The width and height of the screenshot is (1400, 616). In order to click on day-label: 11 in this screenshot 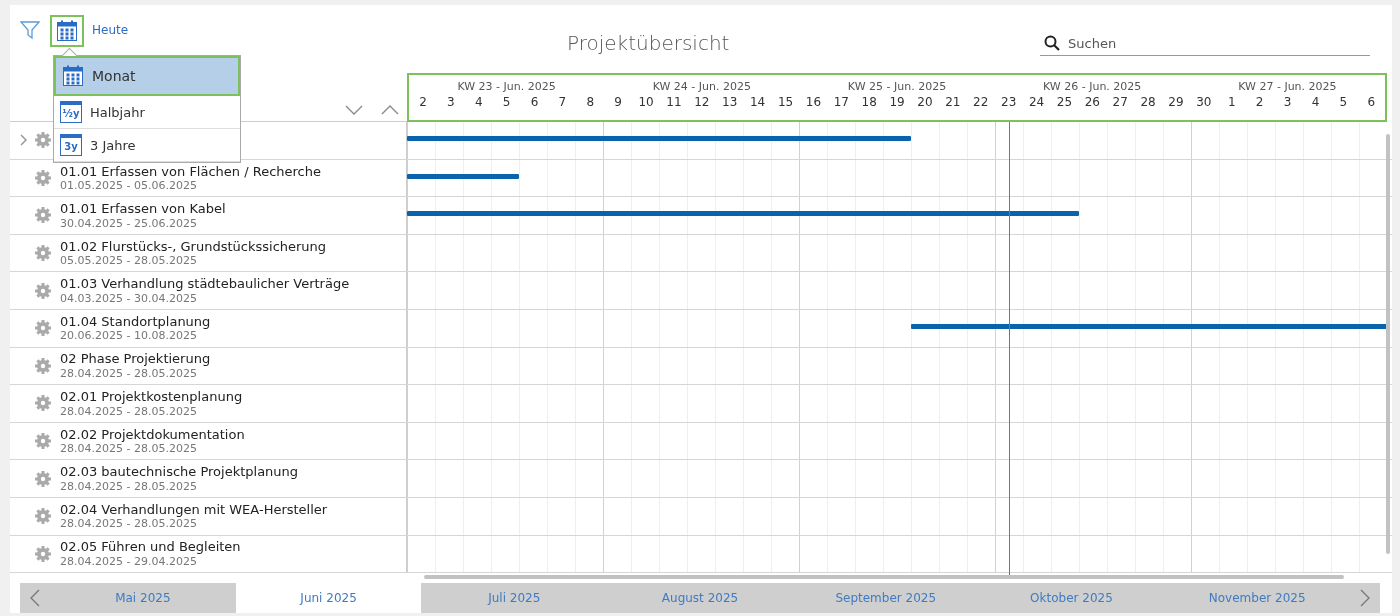, I will do `click(674, 102)`.